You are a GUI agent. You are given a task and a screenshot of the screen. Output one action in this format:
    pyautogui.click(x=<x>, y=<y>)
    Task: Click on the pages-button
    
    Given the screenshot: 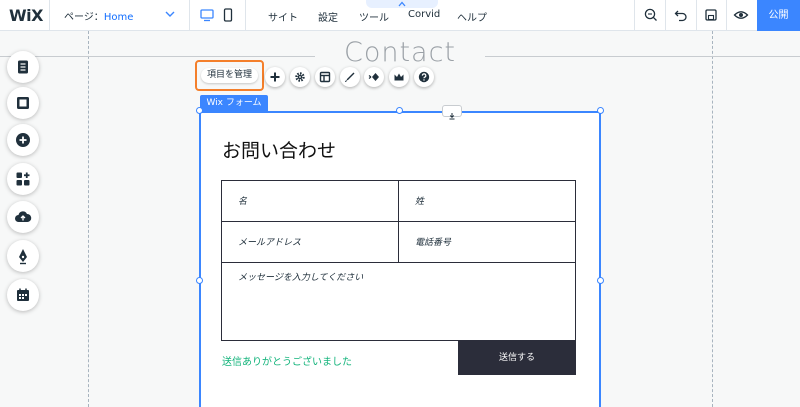 What is the action you would take?
    pyautogui.click(x=23, y=67)
    